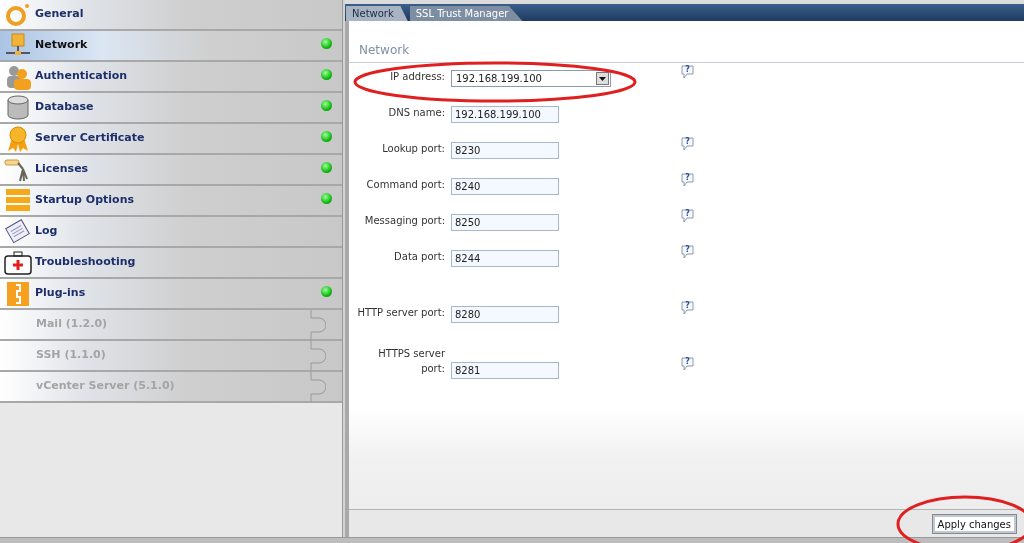 This screenshot has height=543, width=1024. What do you see at coordinates (171, 139) in the screenshot?
I see `sidebar-item: Server Certificate` at bounding box center [171, 139].